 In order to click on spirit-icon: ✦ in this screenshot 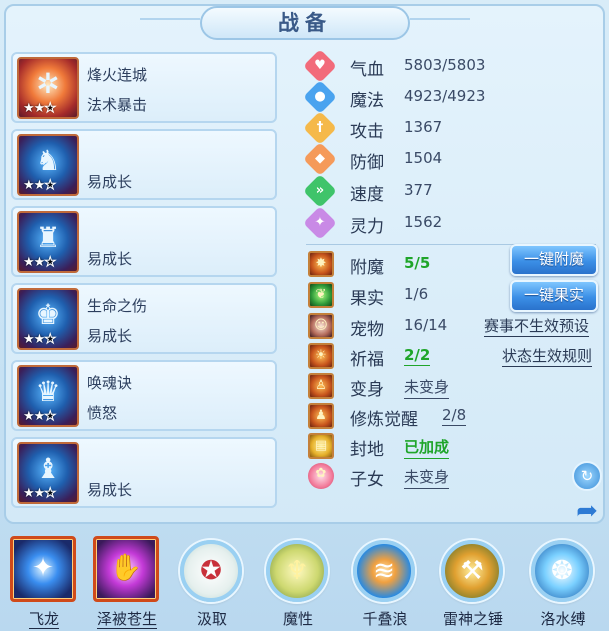, I will do `click(320, 223)`.